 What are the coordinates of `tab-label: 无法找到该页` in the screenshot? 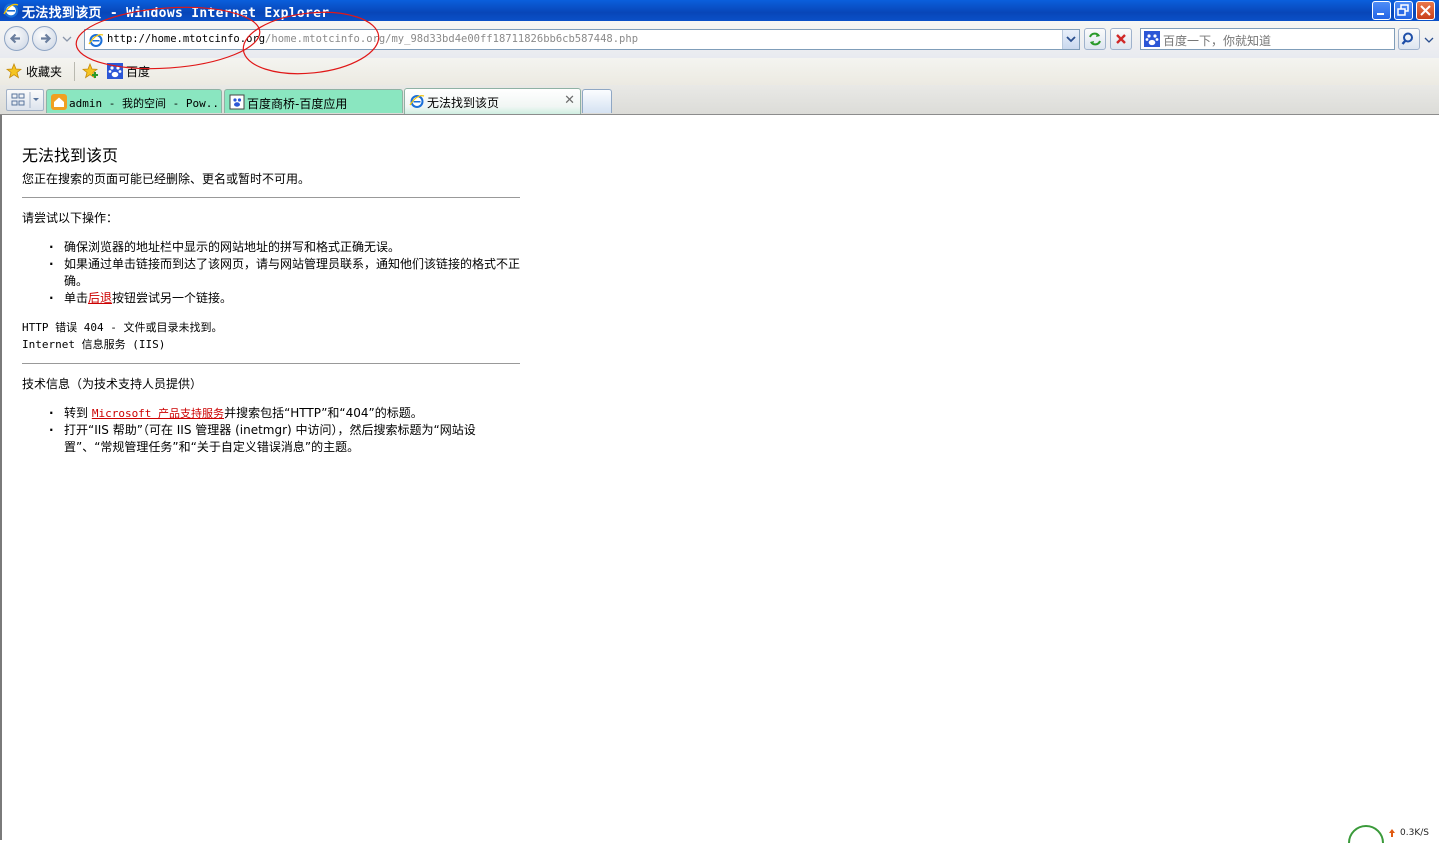 It's located at (463, 103).